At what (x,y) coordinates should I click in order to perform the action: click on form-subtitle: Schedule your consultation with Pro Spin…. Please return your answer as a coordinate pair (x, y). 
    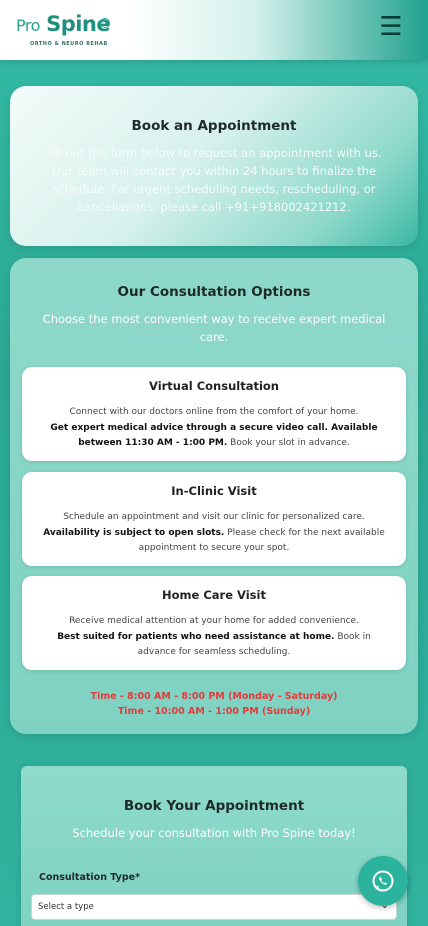
    Looking at the image, I should click on (214, 833).